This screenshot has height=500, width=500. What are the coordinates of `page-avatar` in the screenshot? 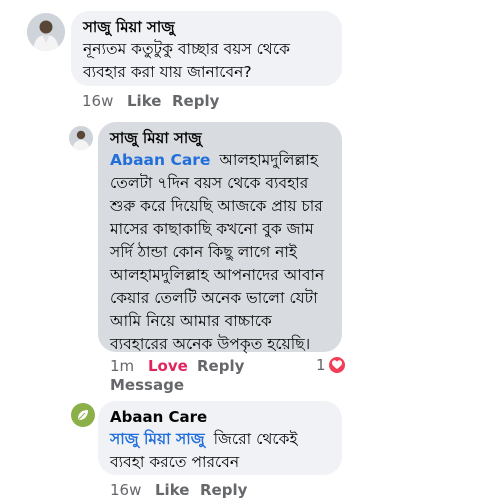 It's located at (83, 415).